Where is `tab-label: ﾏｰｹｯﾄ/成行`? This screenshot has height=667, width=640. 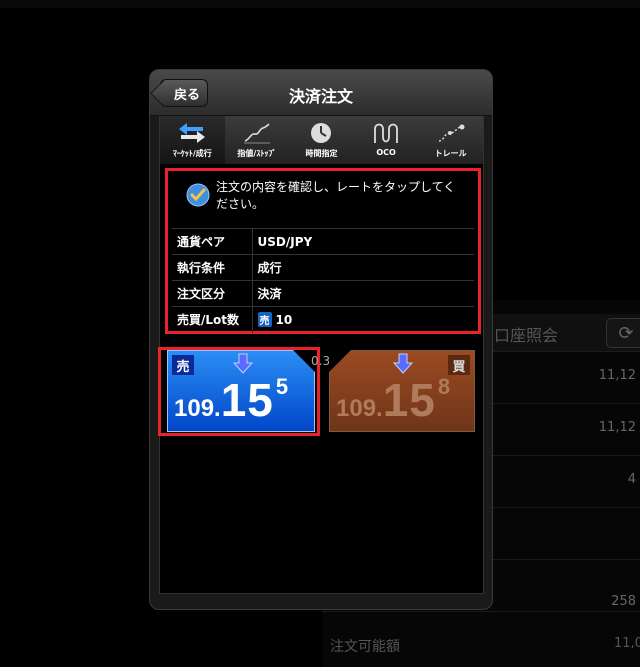 tab-label: ﾏｰｹｯﾄ/成行 is located at coordinates (192, 153).